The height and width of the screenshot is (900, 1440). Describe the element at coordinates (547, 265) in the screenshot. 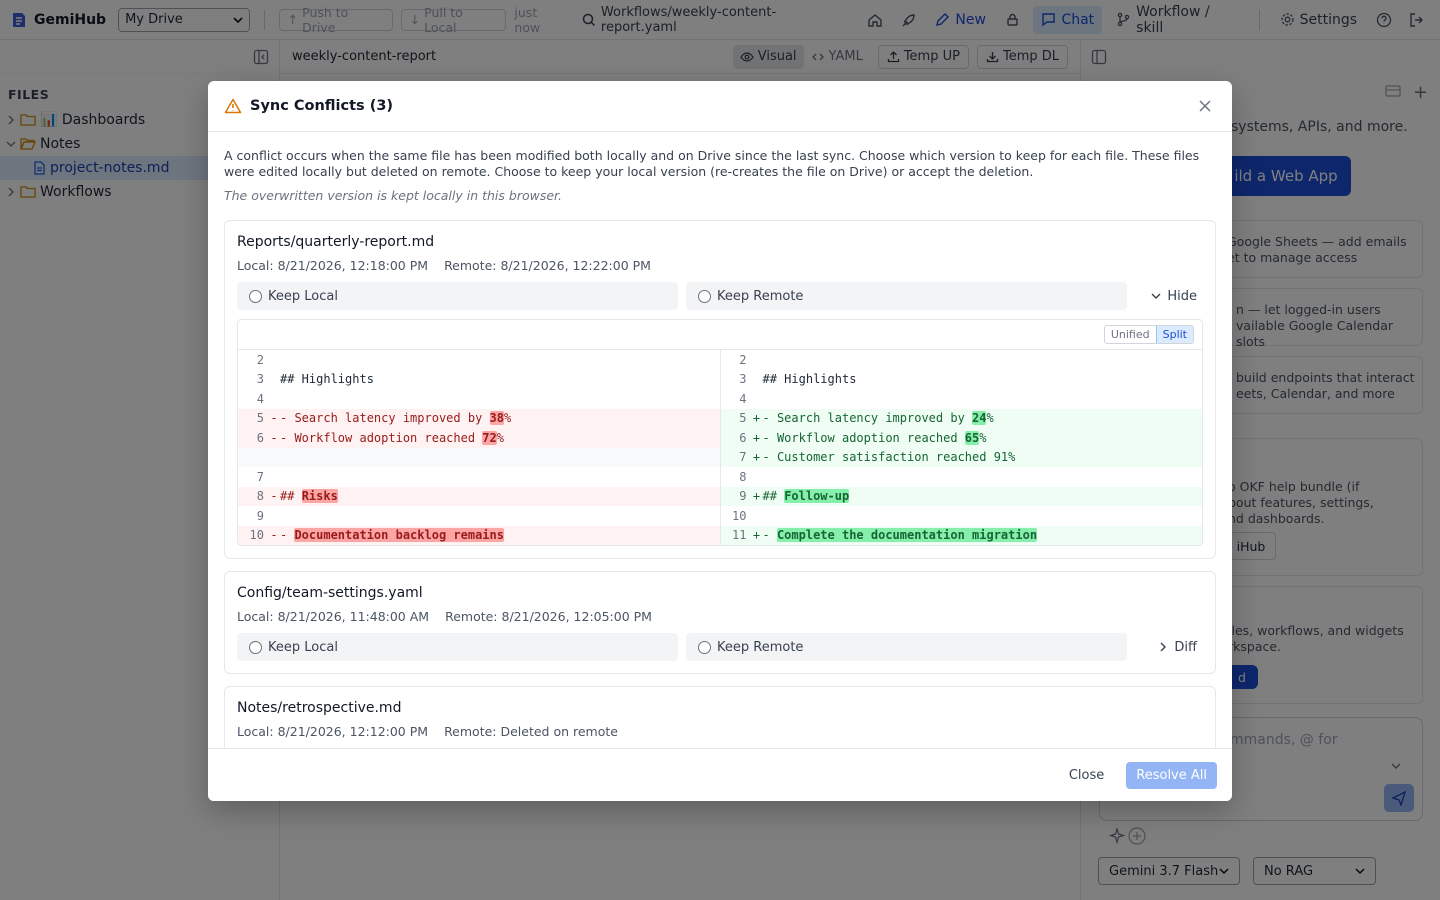

I see `conflict-remote-time: Remote: 8/21/2026, 12:22:00 PM` at that location.